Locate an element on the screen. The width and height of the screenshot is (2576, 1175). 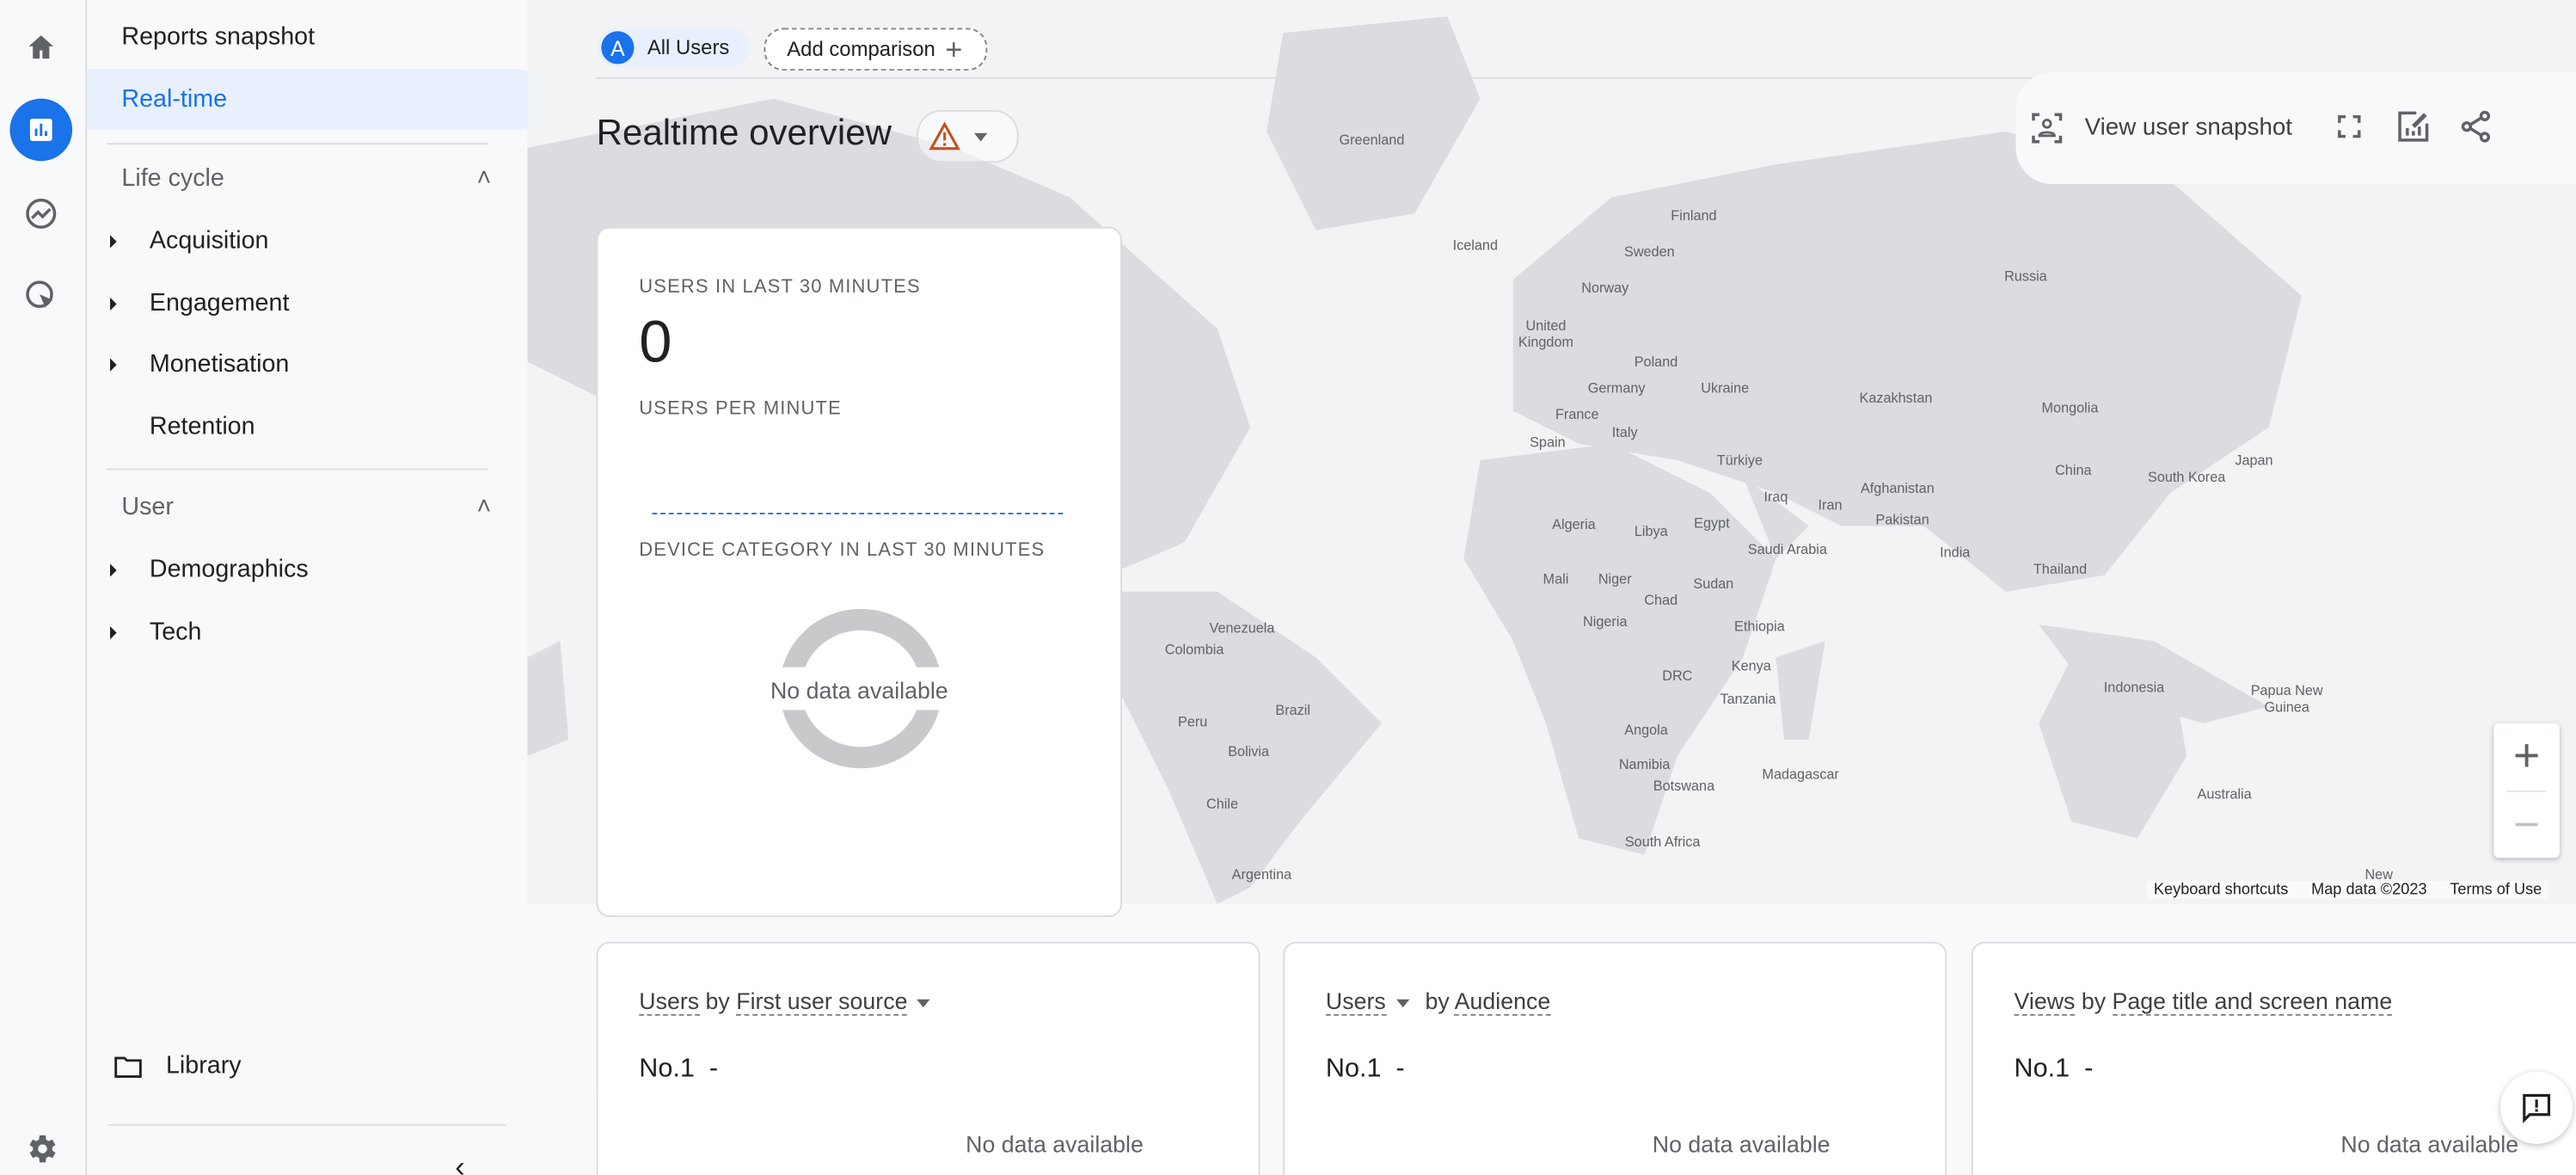
country-label: Finland is located at coordinates (1694, 215).